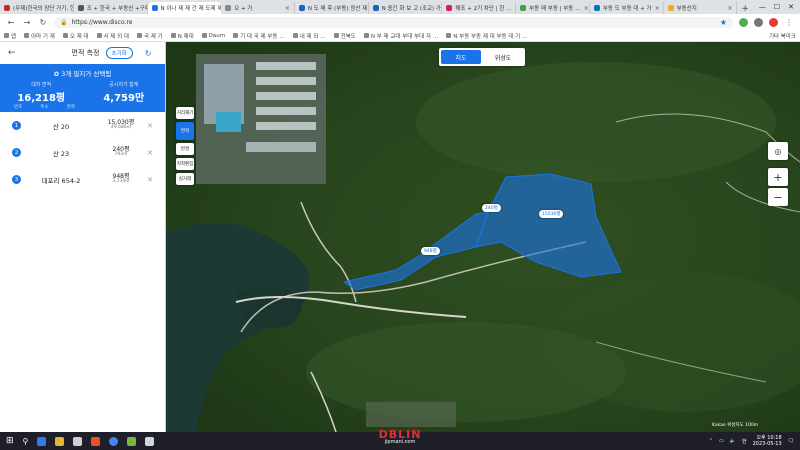 Image resolution: width=800 pixels, height=450 pixels. Describe the element at coordinates (112, 36) in the screenshot. I see `bookmark-item: 서 제 외 대` at that location.